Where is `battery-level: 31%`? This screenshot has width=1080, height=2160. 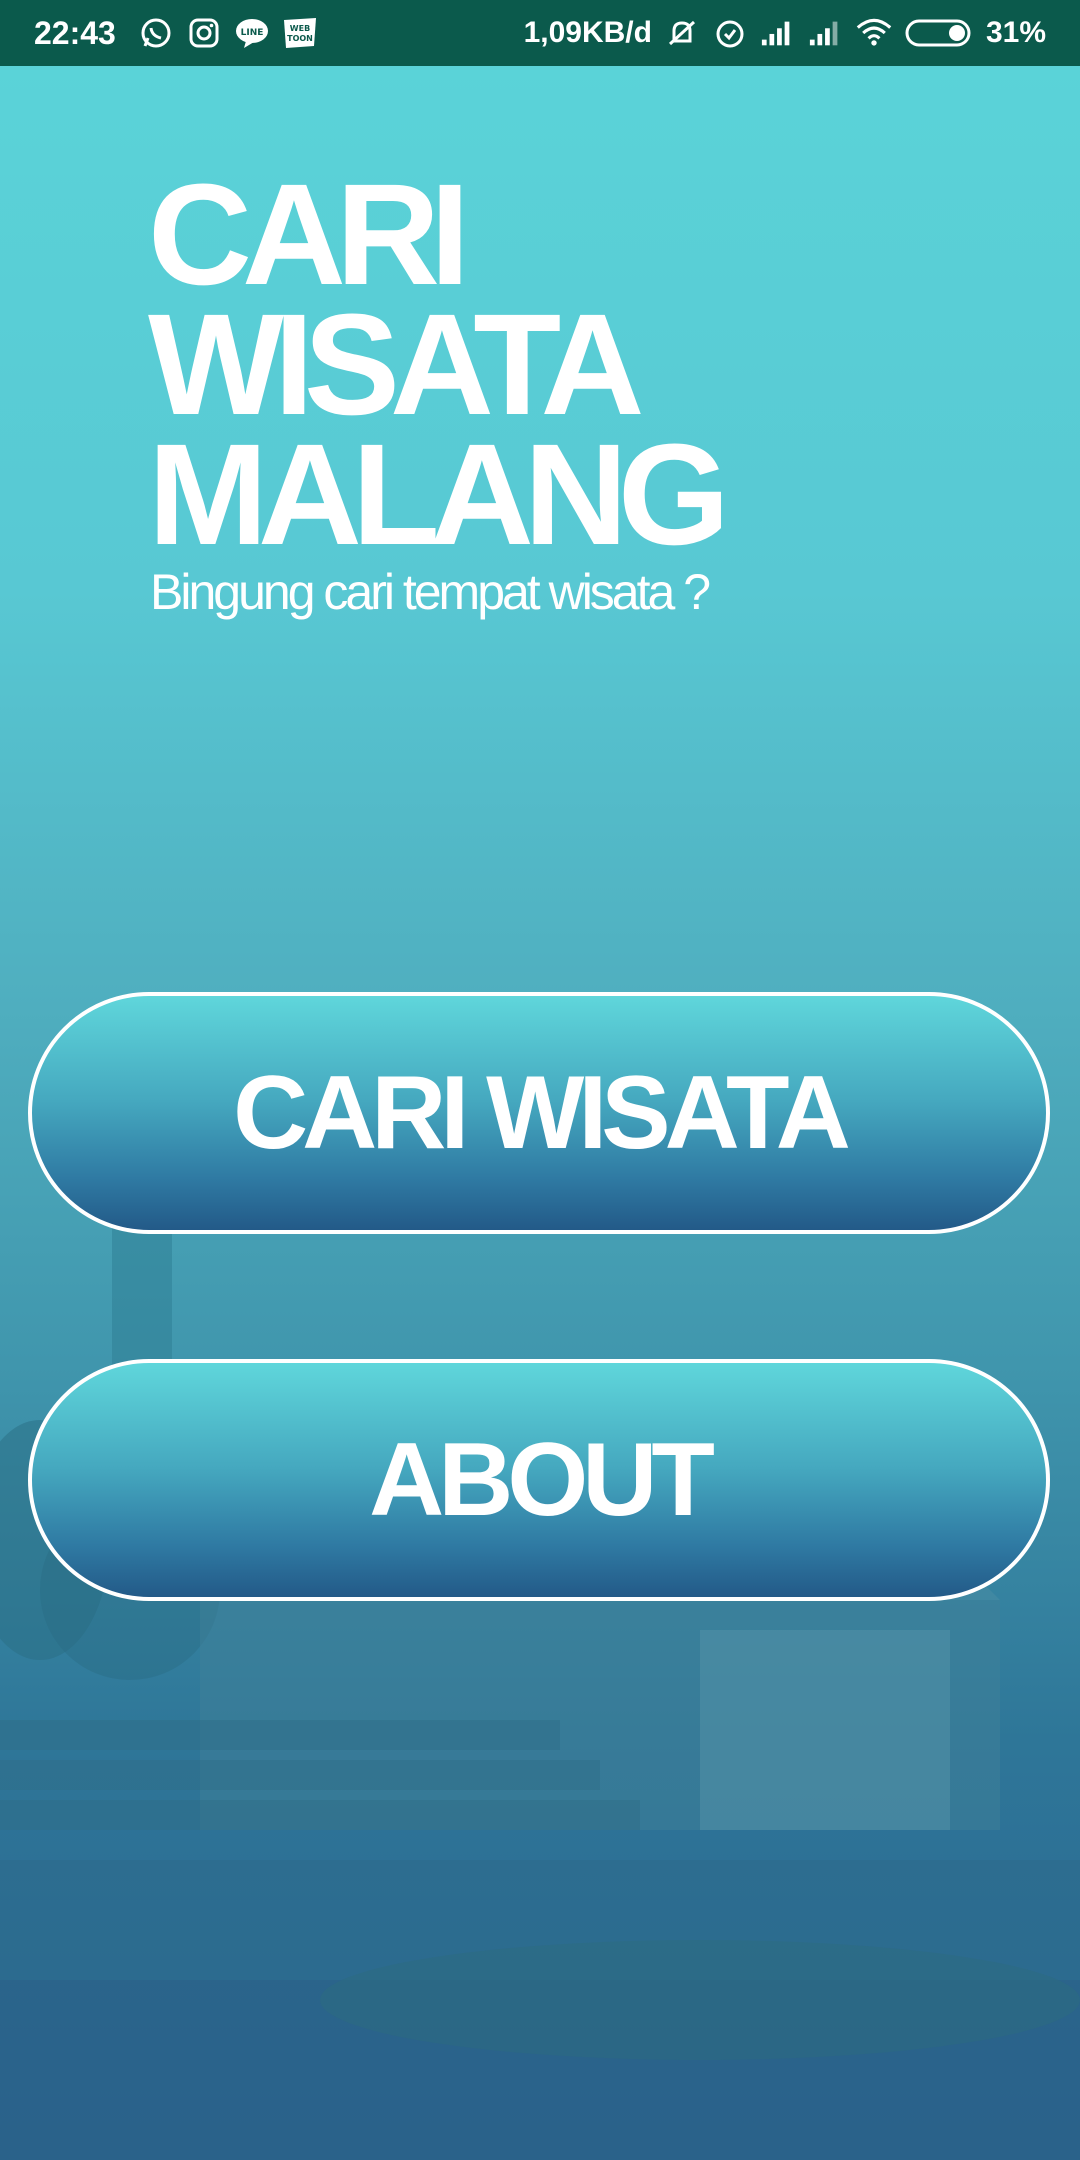
battery-level: 31% is located at coordinates (1015, 32).